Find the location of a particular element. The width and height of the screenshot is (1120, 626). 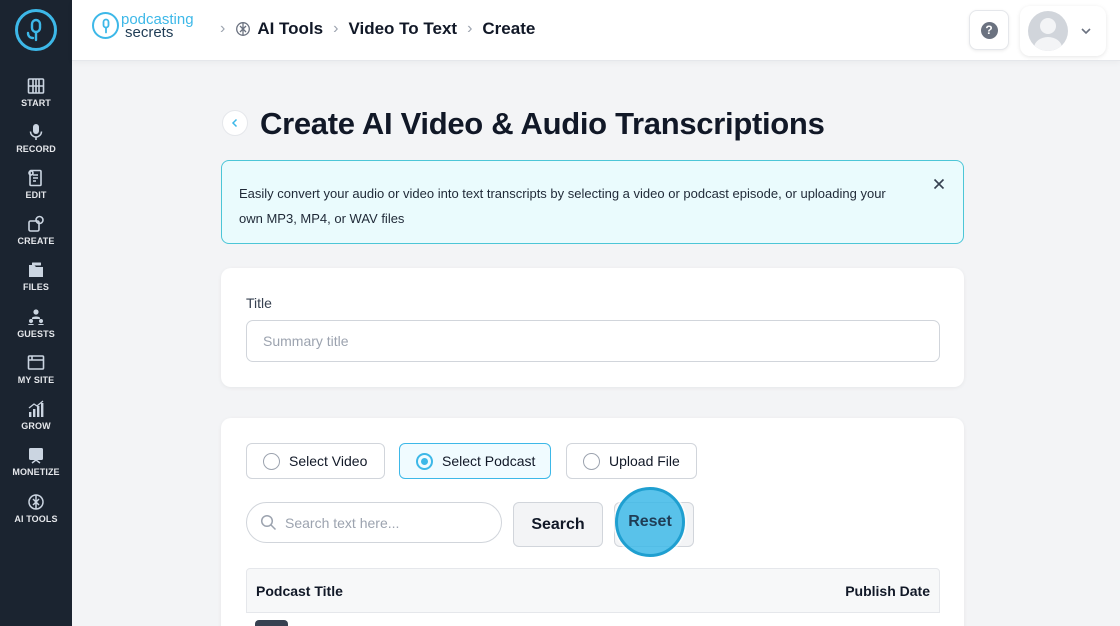

search-icon is located at coordinates (268, 522).